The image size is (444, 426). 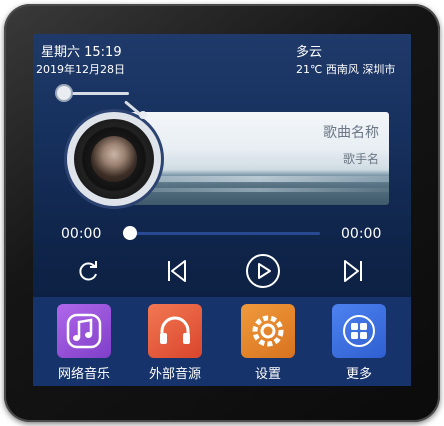 I want to click on tonearm, so click(x=100, y=93).